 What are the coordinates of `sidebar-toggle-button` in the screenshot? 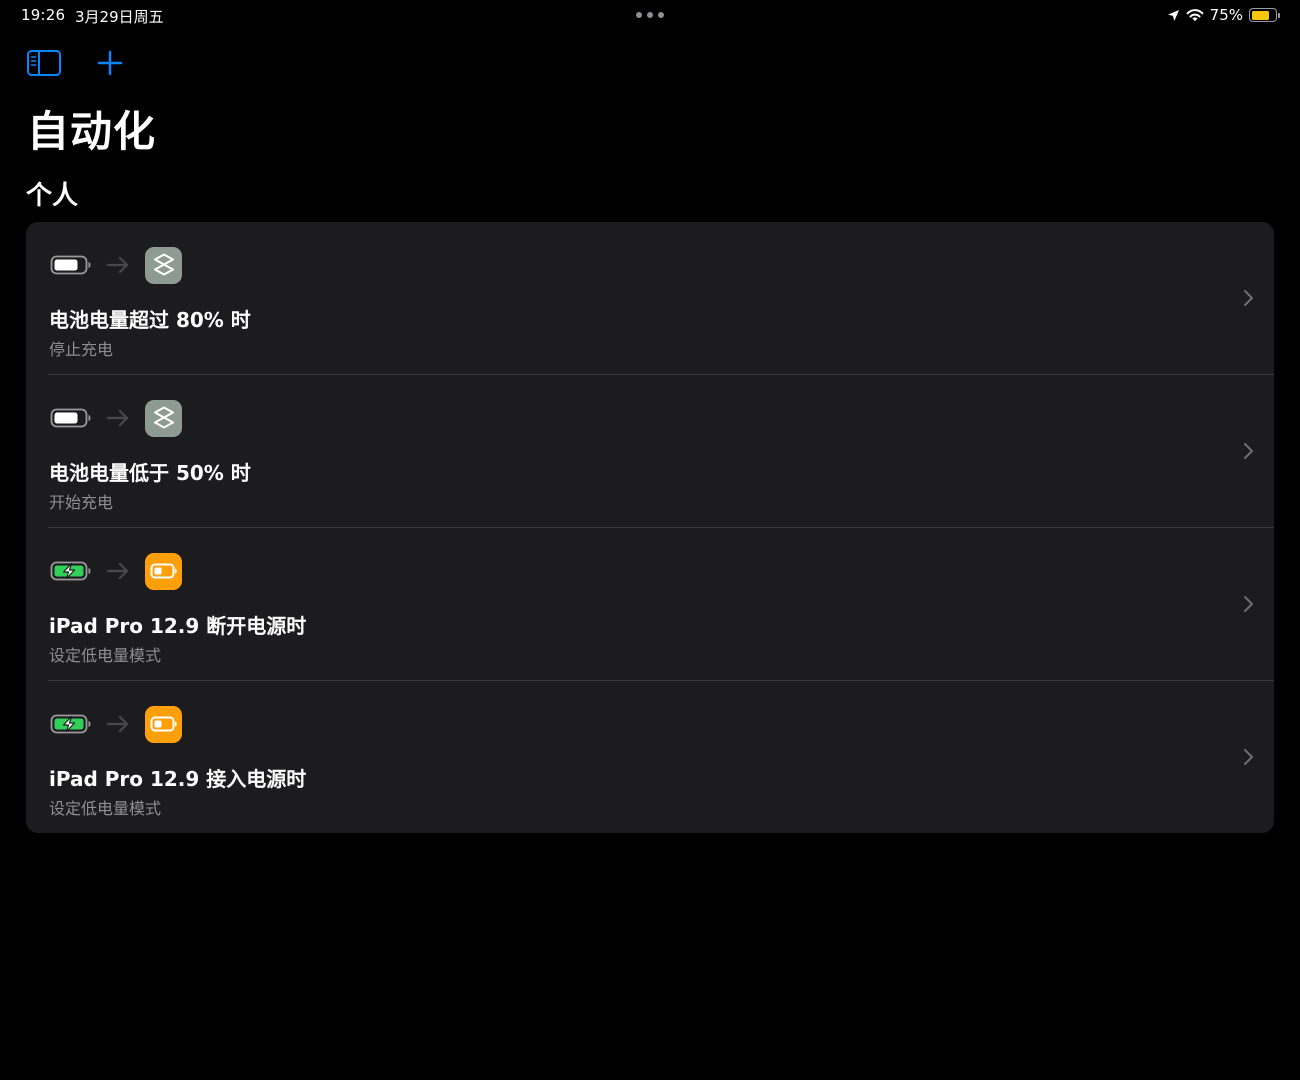 It's located at (44, 63).